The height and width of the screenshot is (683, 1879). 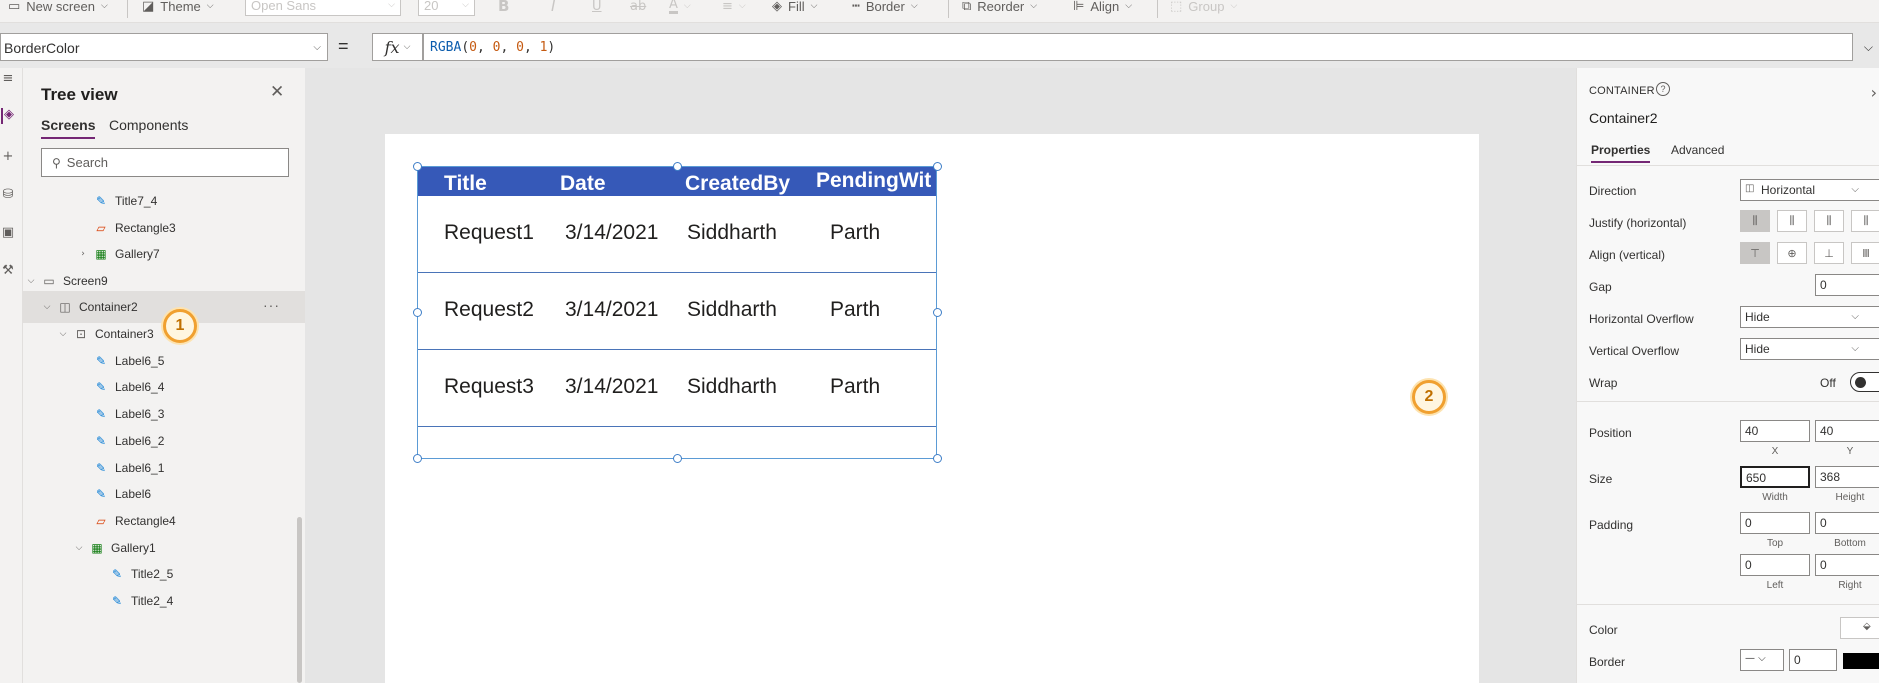 I want to click on italic-button: I, so click(x=553, y=8).